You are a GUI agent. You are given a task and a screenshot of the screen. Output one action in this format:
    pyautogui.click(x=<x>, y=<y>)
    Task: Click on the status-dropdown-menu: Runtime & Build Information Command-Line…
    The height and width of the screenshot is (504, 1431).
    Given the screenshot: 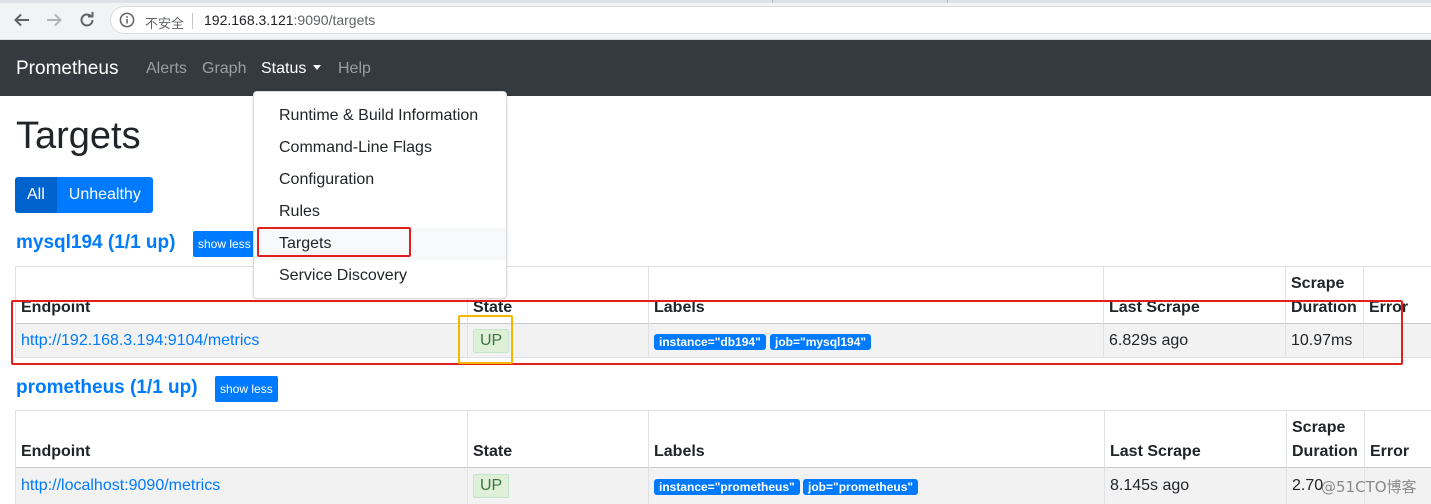 What is the action you would take?
    pyautogui.click(x=380, y=195)
    